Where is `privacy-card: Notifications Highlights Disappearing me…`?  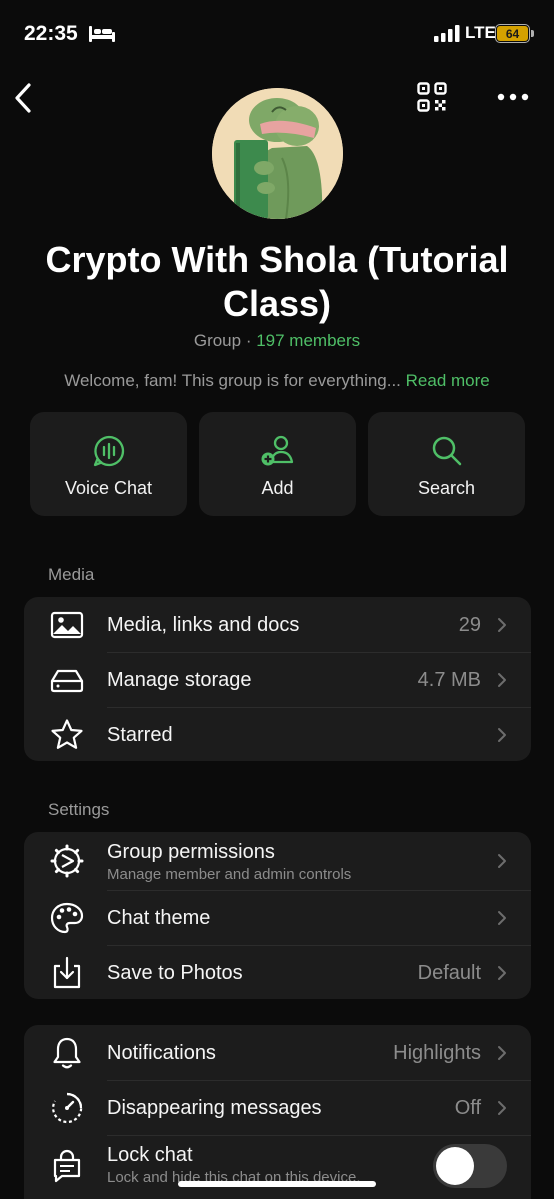 privacy-card: Notifications Highlights Disappearing me… is located at coordinates (277, 1112).